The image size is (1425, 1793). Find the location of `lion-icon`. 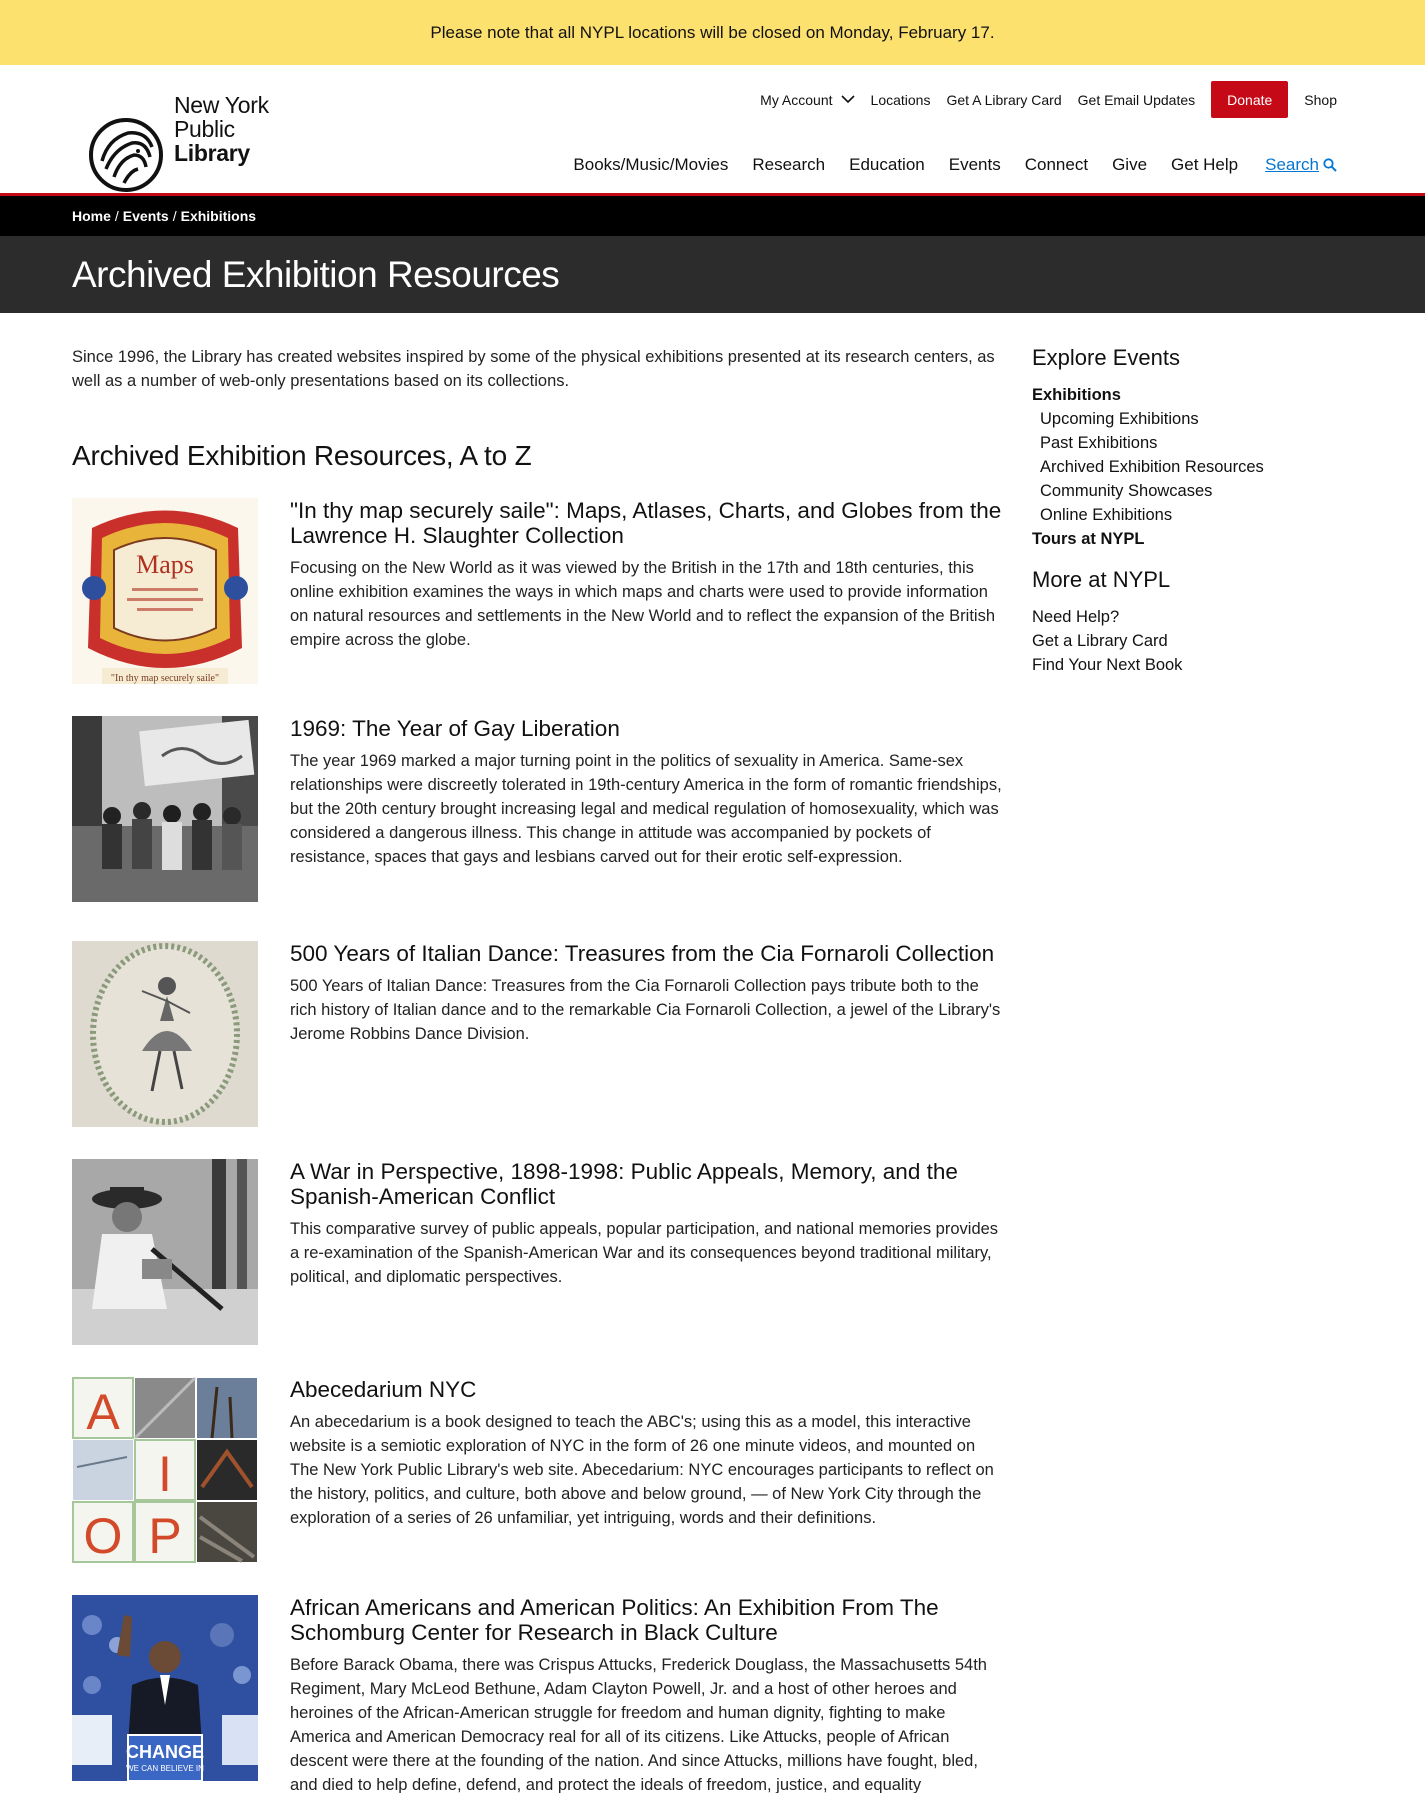

lion-icon is located at coordinates (126, 155).